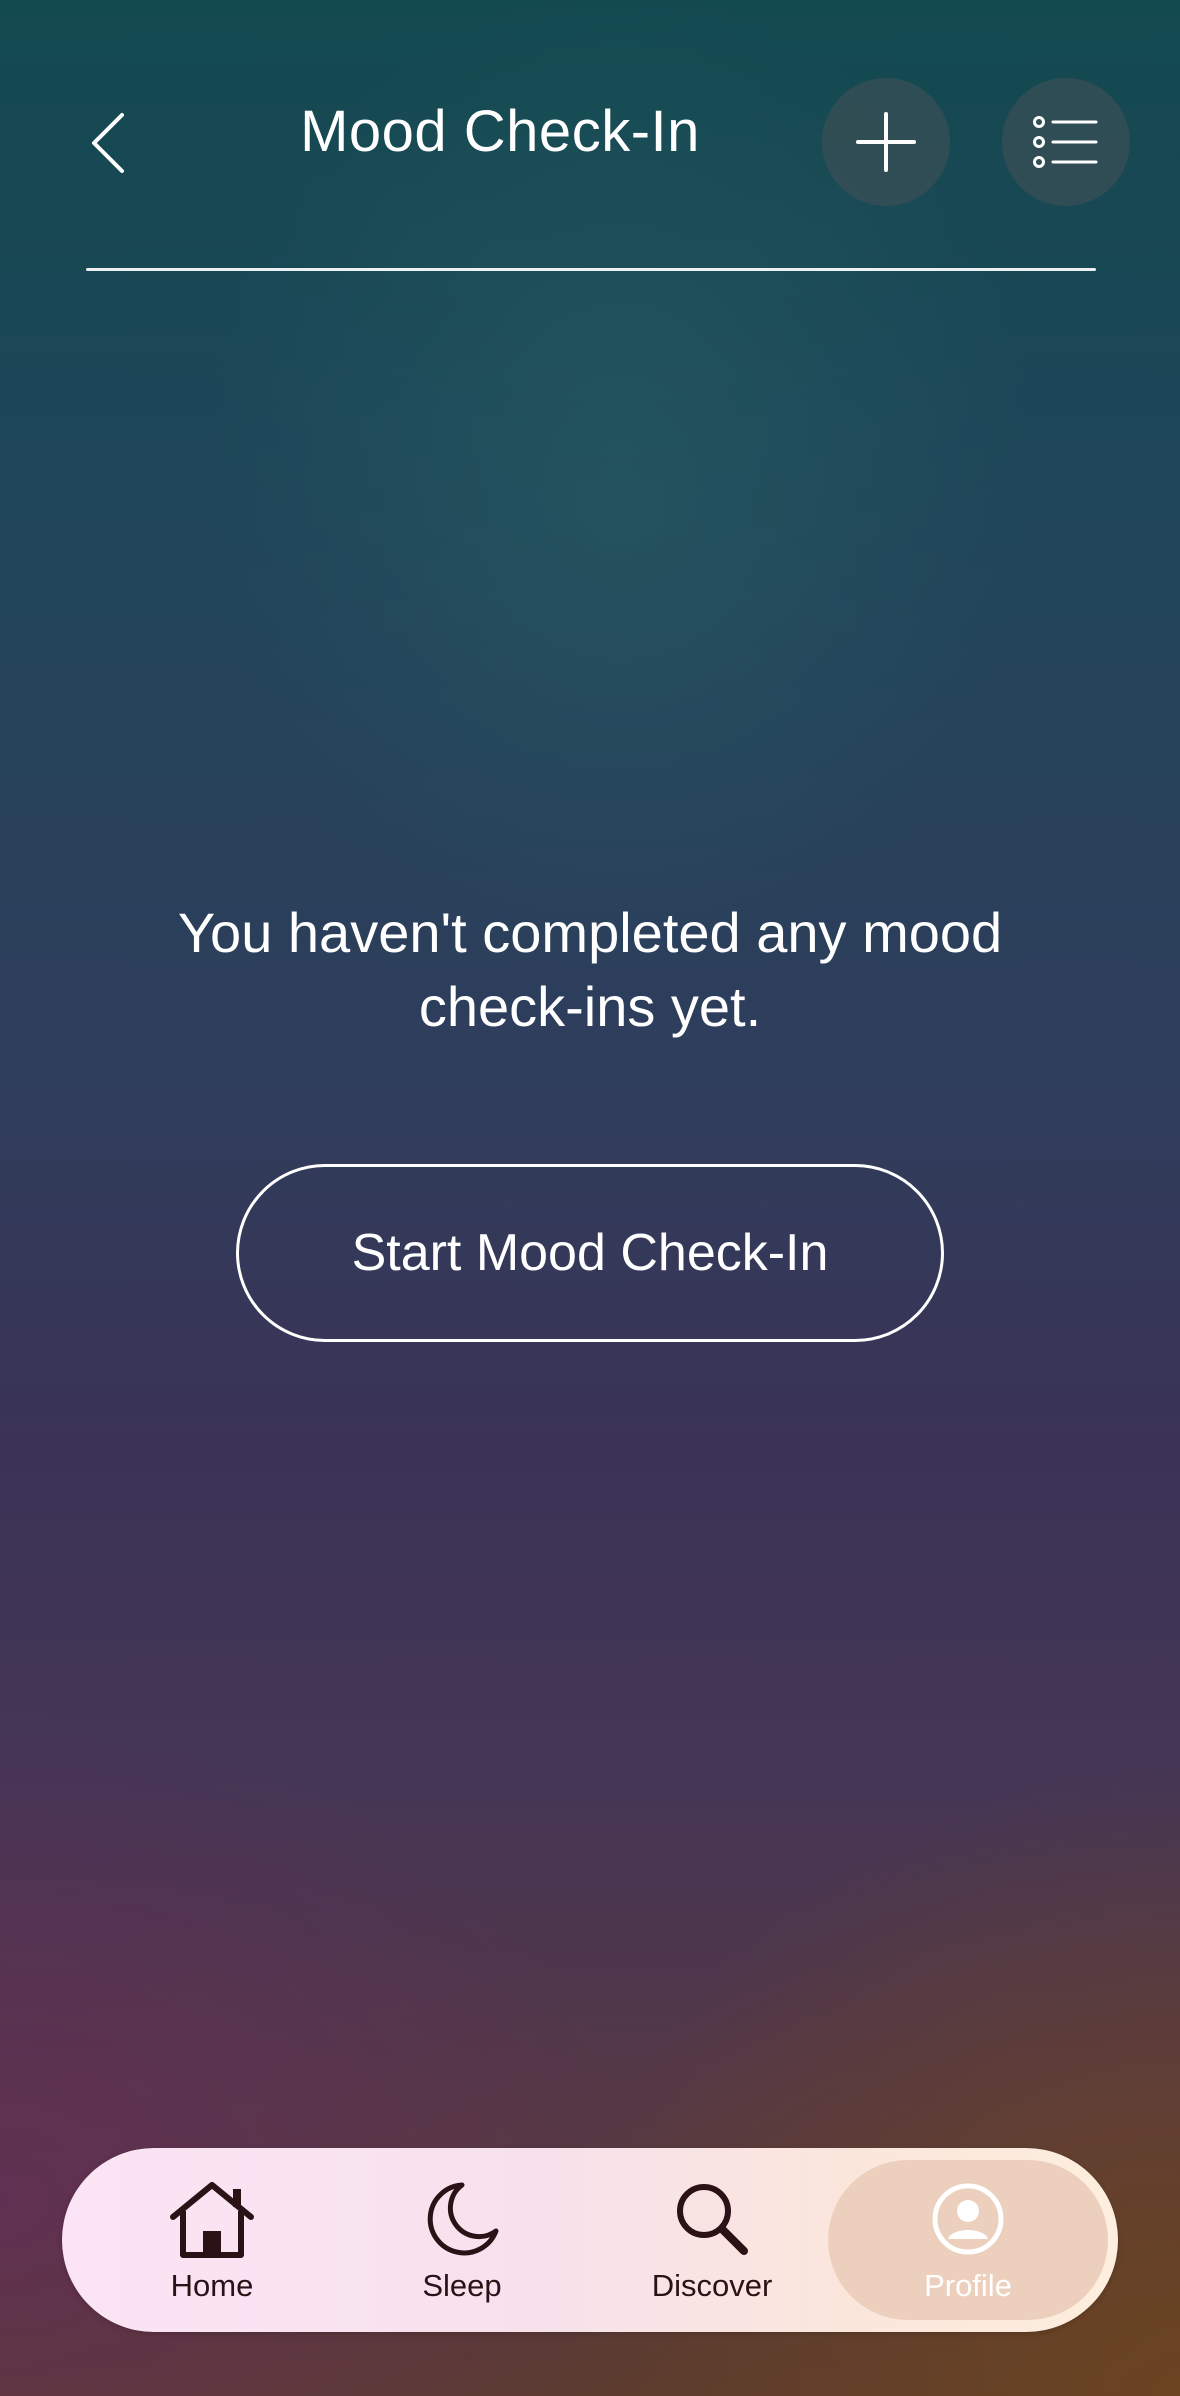 The image size is (1180, 2396). I want to click on nav-item-label: Discover, so click(712, 2285).